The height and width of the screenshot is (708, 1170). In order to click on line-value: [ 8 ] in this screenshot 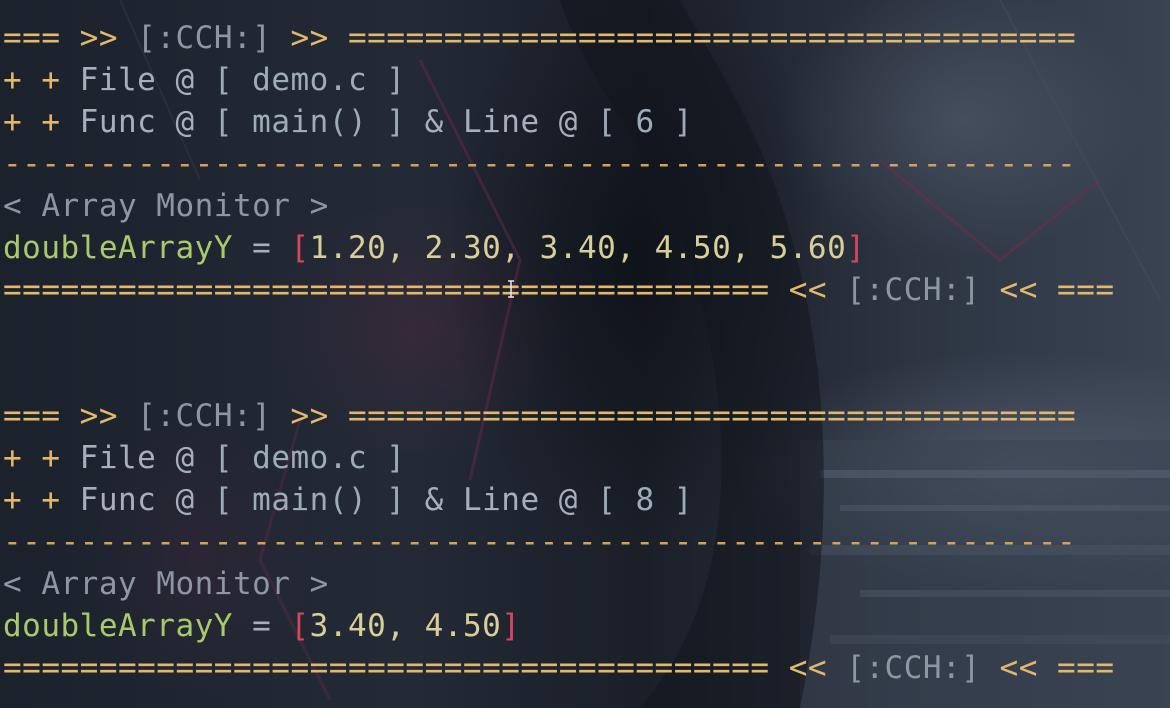, I will do `click(645, 500)`.